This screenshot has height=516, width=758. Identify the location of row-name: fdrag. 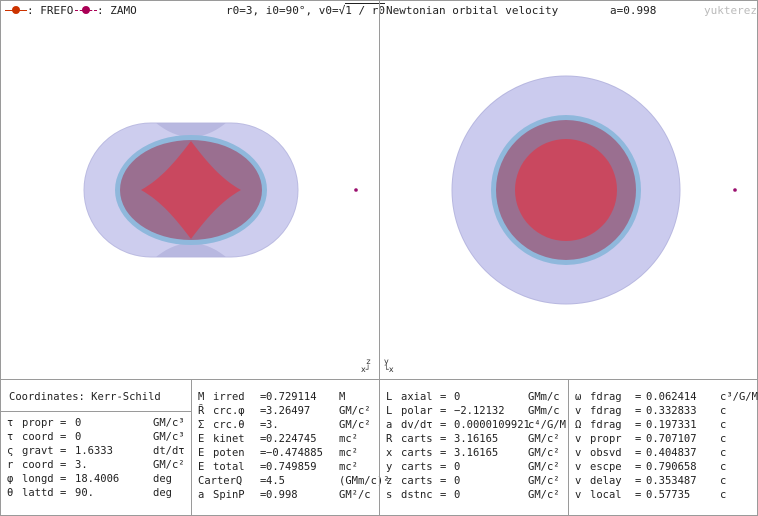
(606, 397).